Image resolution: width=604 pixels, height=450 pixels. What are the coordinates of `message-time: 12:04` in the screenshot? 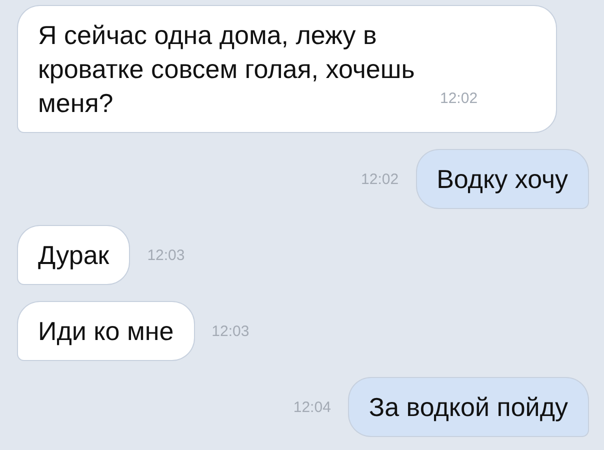 It's located at (312, 407).